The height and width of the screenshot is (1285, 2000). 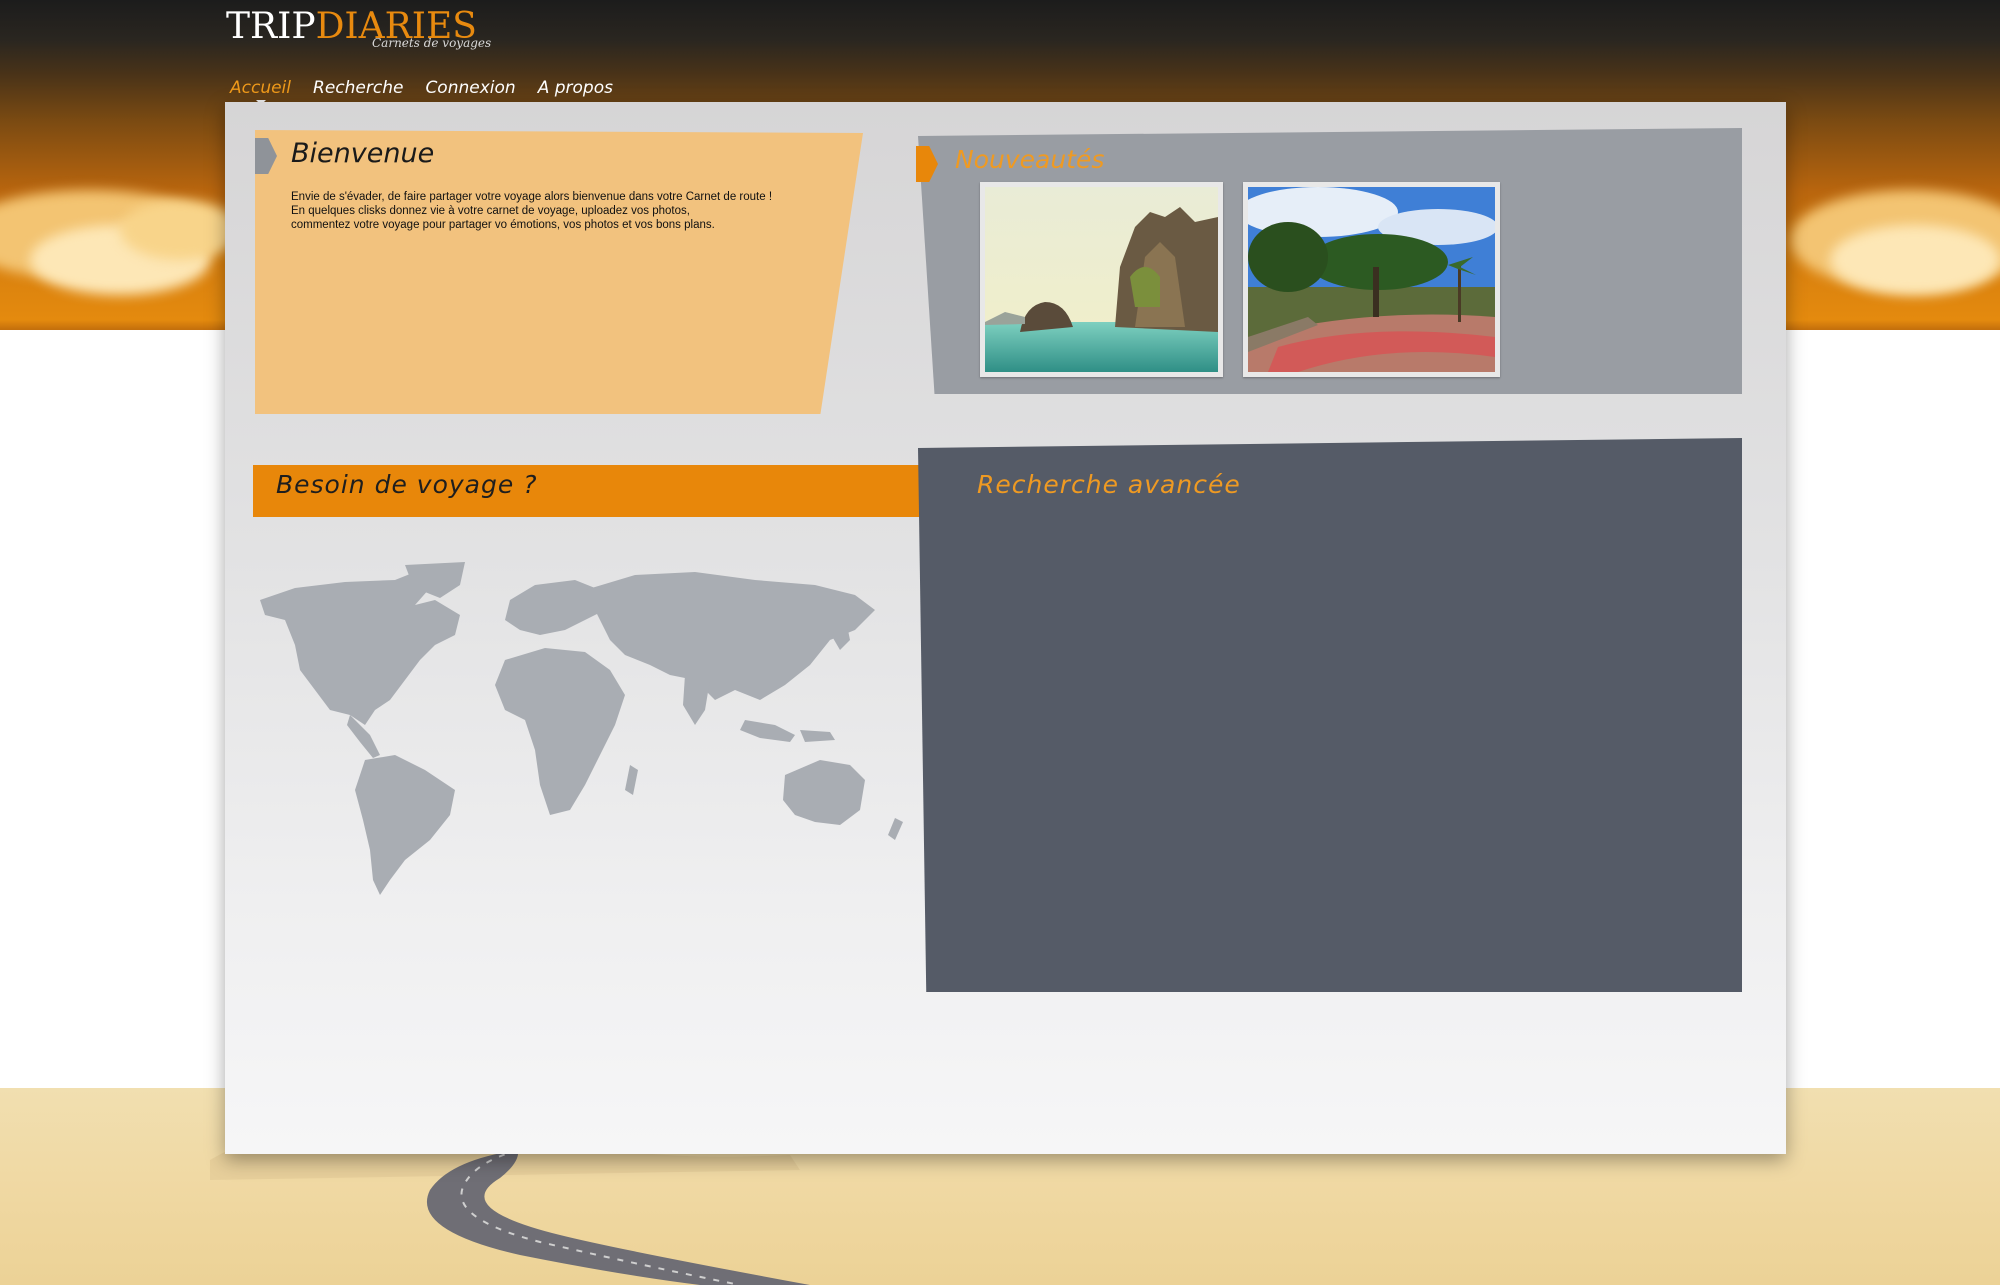 What do you see at coordinates (1030, 159) in the screenshot?
I see `news-title: Nouveautés` at bounding box center [1030, 159].